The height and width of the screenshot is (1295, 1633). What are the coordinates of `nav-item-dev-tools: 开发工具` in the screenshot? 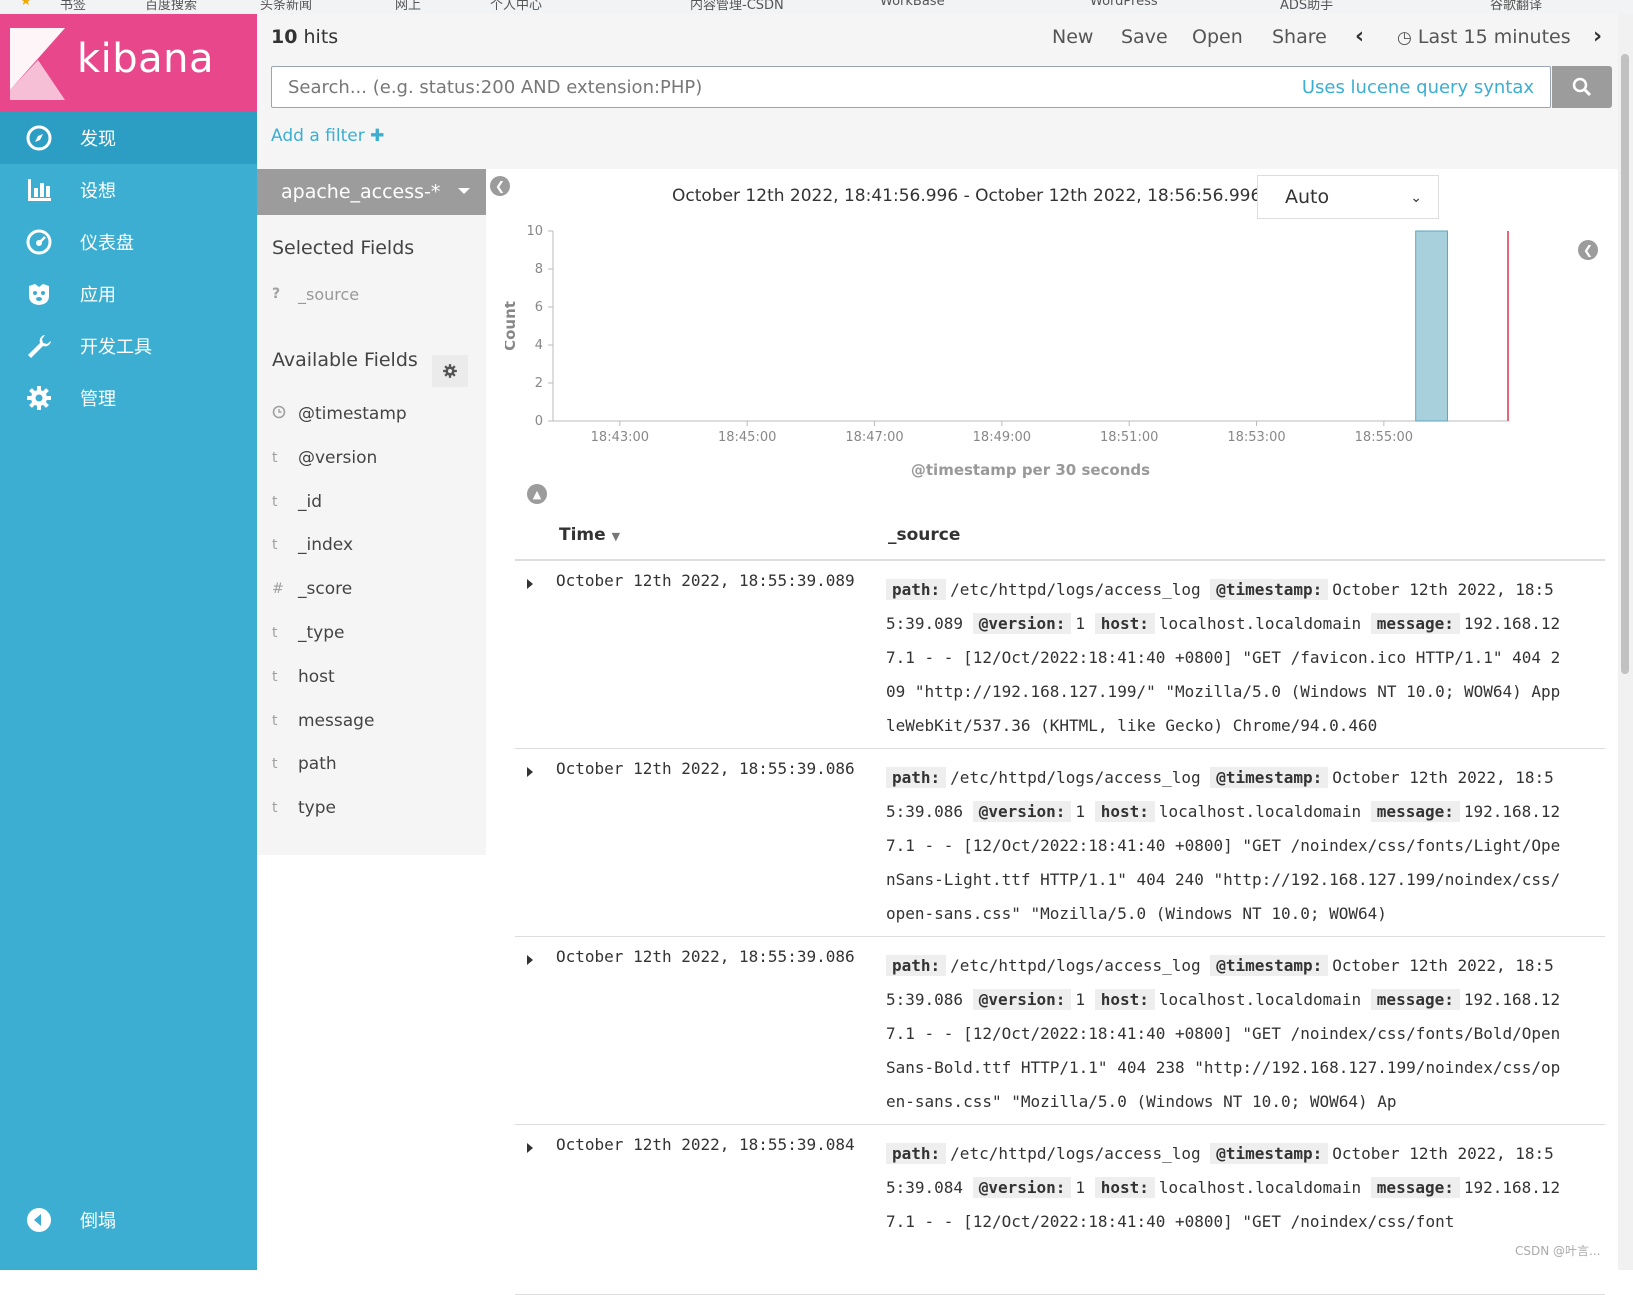 It's located at (128, 346).